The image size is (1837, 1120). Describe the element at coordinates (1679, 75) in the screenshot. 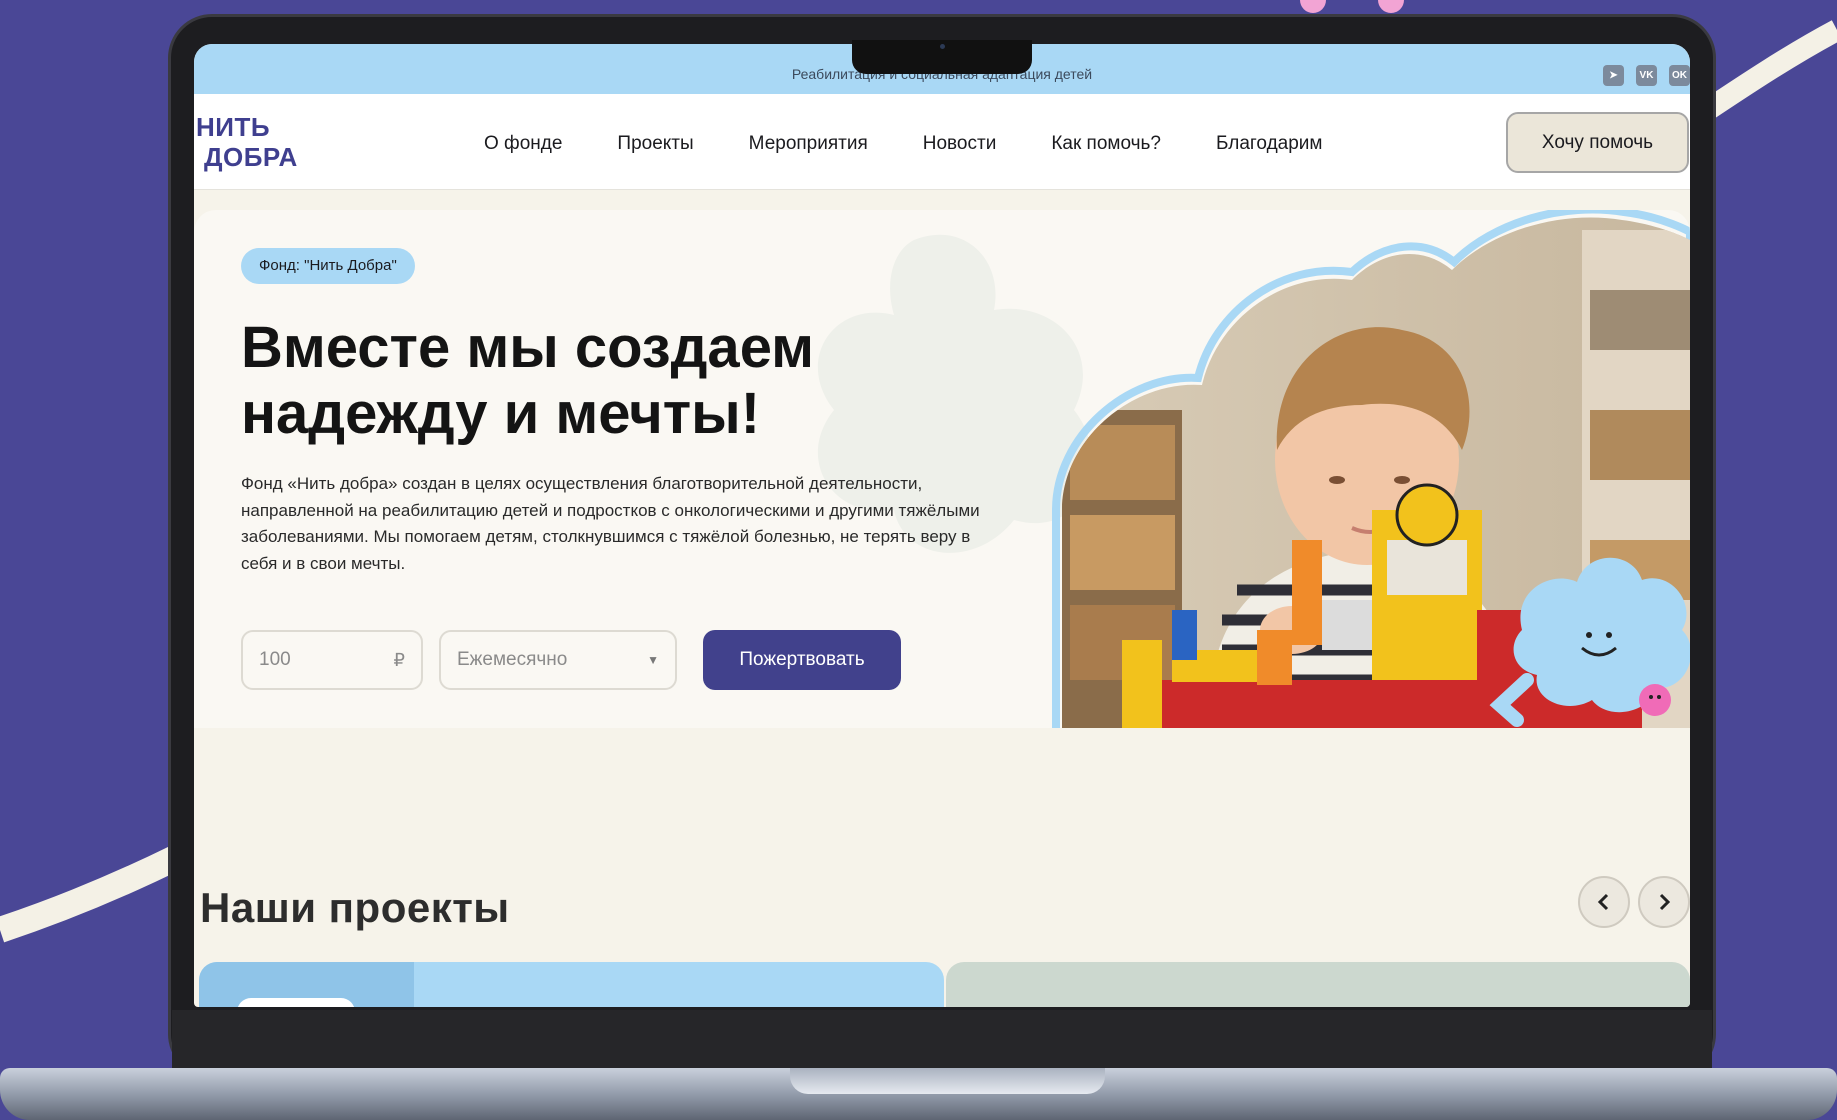

I see `odnoklassniki-icon: OK` at that location.